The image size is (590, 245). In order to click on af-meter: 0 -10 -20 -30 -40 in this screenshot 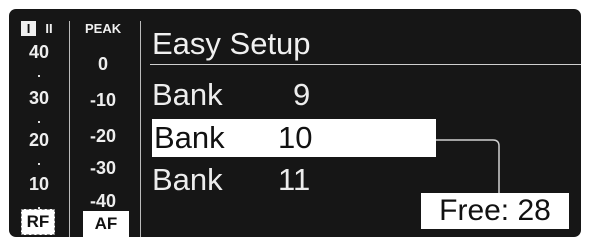, I will do `click(104, 134)`.